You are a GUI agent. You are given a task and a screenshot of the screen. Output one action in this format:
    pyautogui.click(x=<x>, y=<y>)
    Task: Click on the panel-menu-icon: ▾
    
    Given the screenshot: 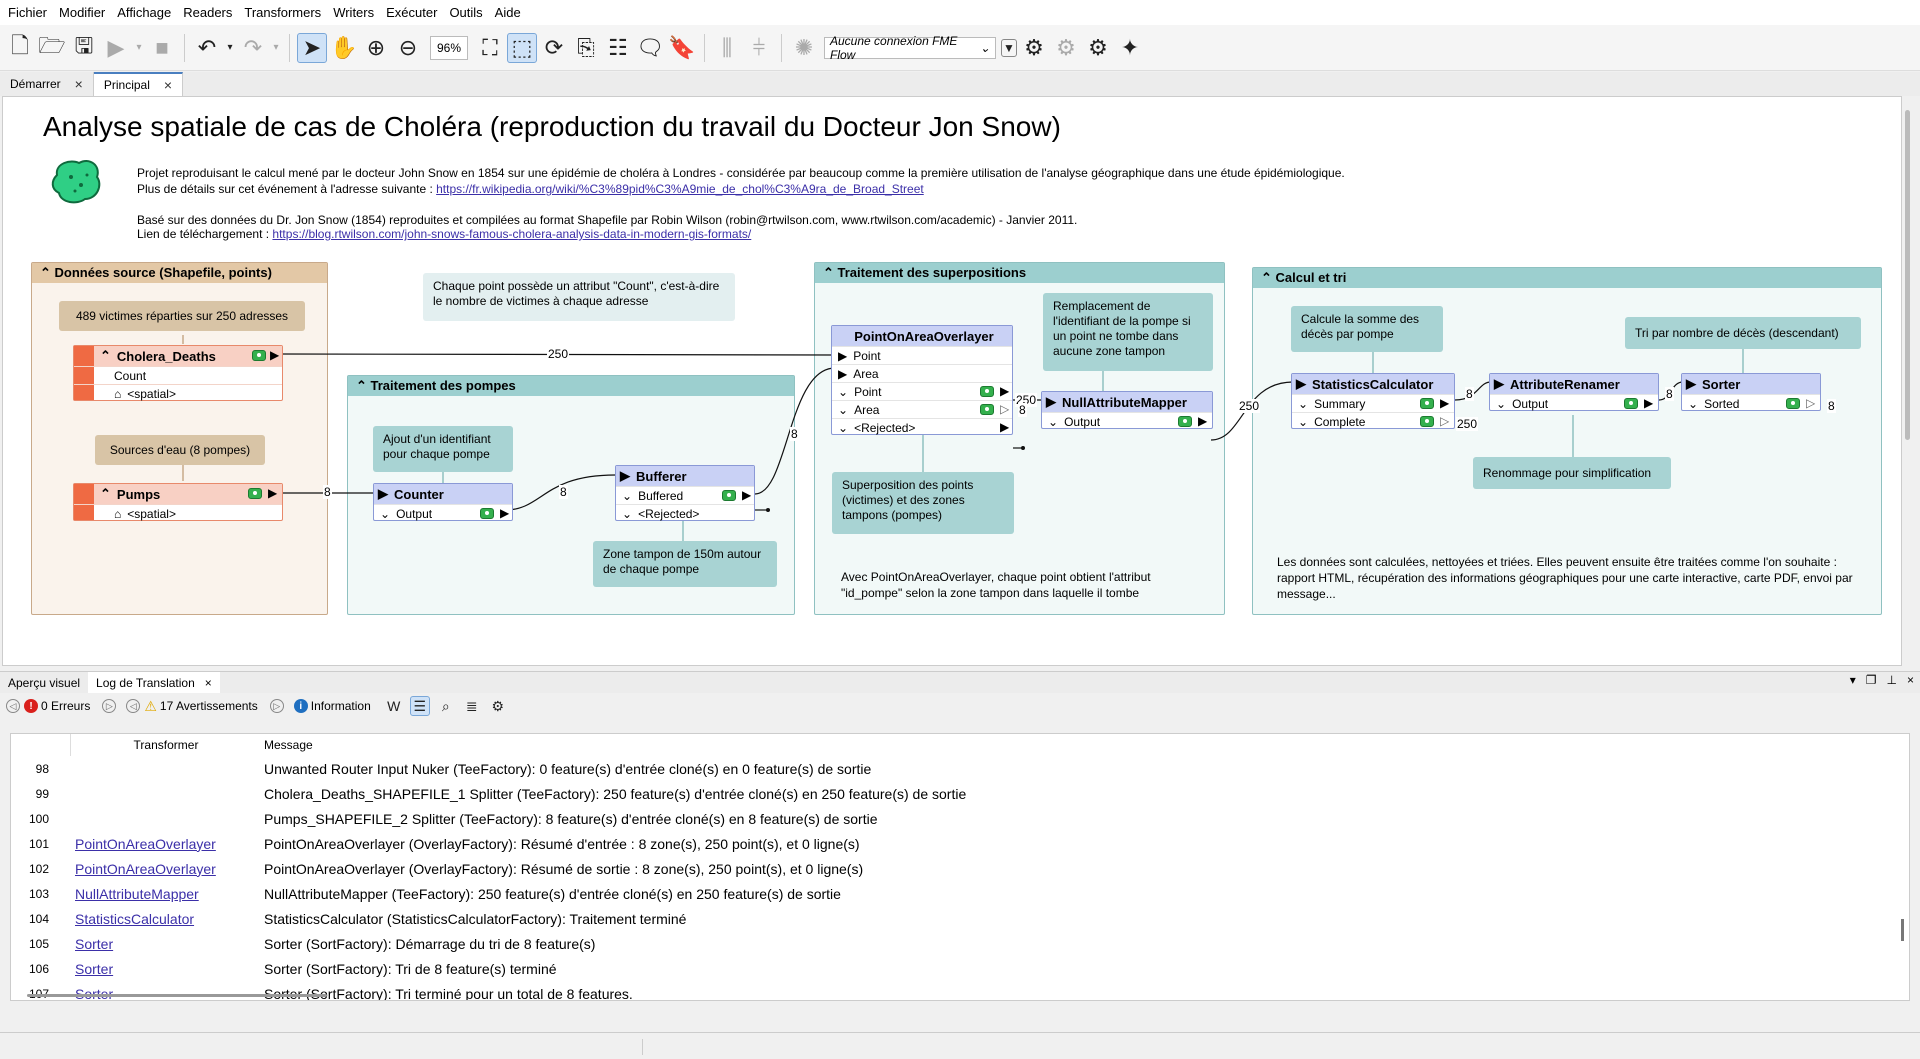 What is the action you would take?
    pyautogui.click(x=1853, y=680)
    